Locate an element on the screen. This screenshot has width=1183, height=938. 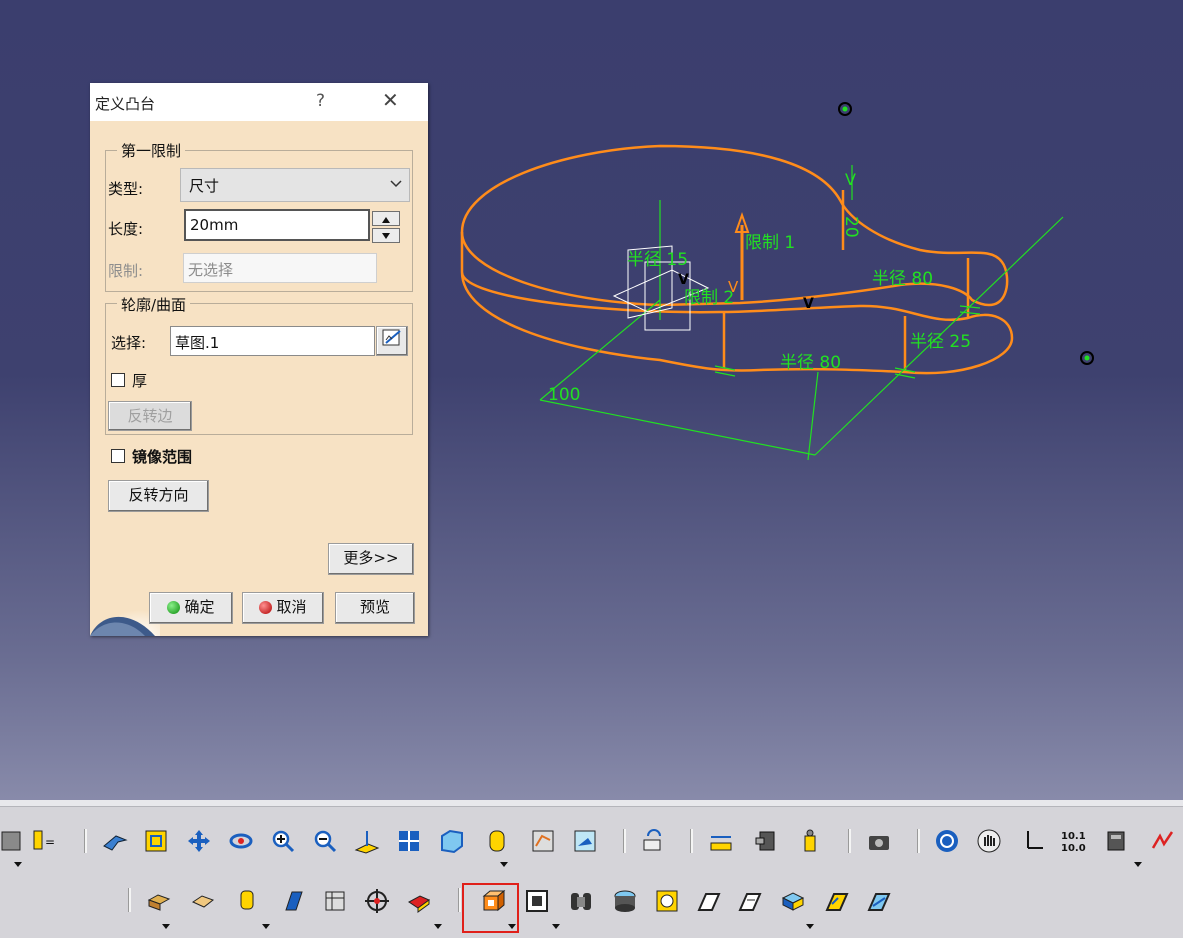
measure-between-icon is located at coordinates (721, 841).